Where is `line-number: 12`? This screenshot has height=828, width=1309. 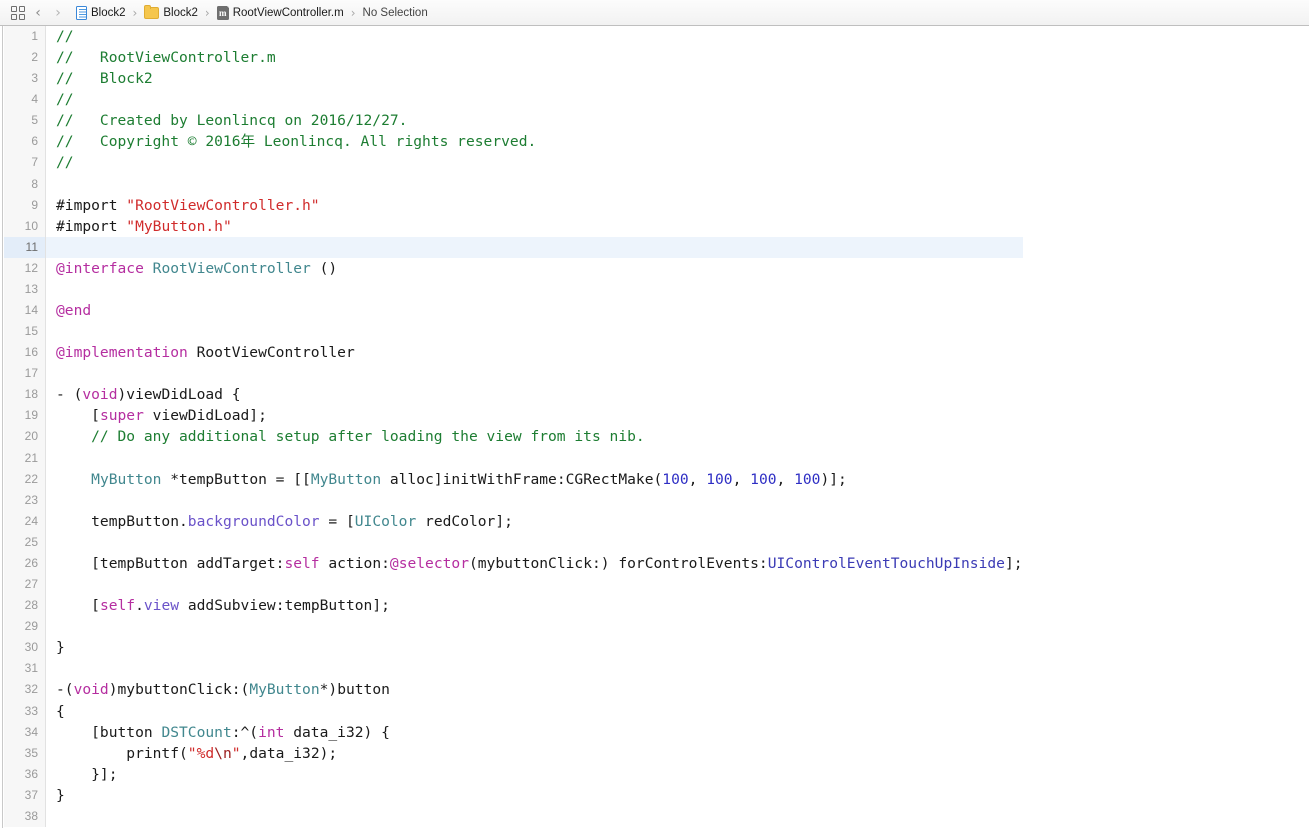 line-number: 12 is located at coordinates (25, 268).